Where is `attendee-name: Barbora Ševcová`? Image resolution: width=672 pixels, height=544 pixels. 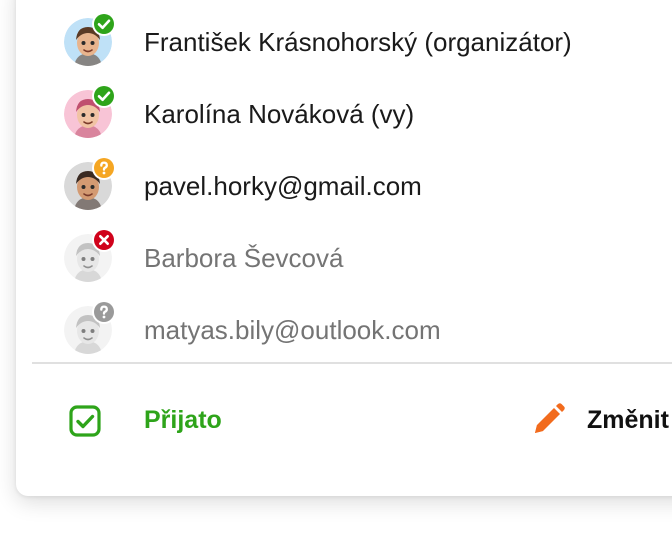 attendee-name: Barbora Ševcová is located at coordinates (244, 258).